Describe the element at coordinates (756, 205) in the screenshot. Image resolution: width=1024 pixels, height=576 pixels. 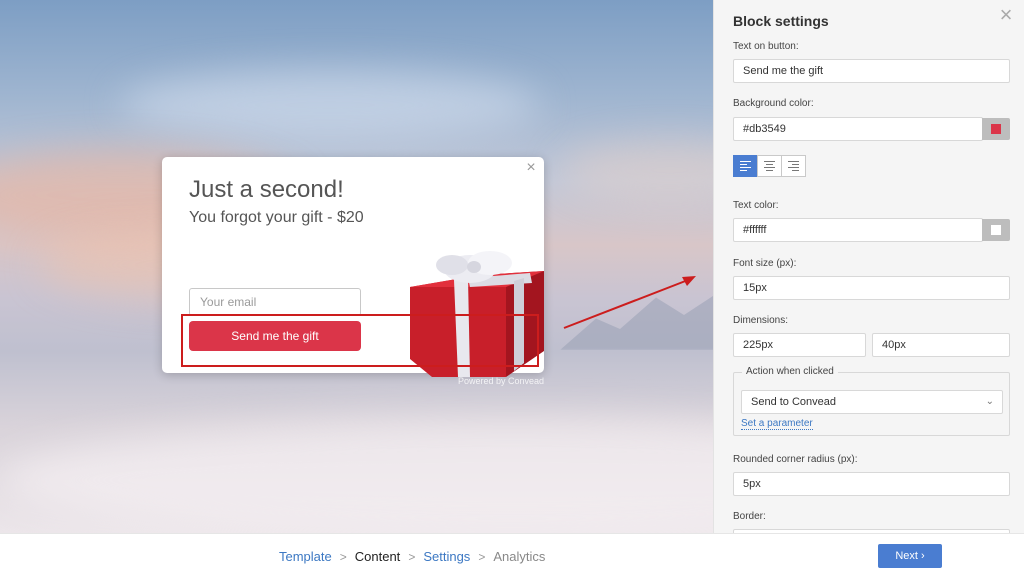
I see `text-color-label: Text color:` at that location.